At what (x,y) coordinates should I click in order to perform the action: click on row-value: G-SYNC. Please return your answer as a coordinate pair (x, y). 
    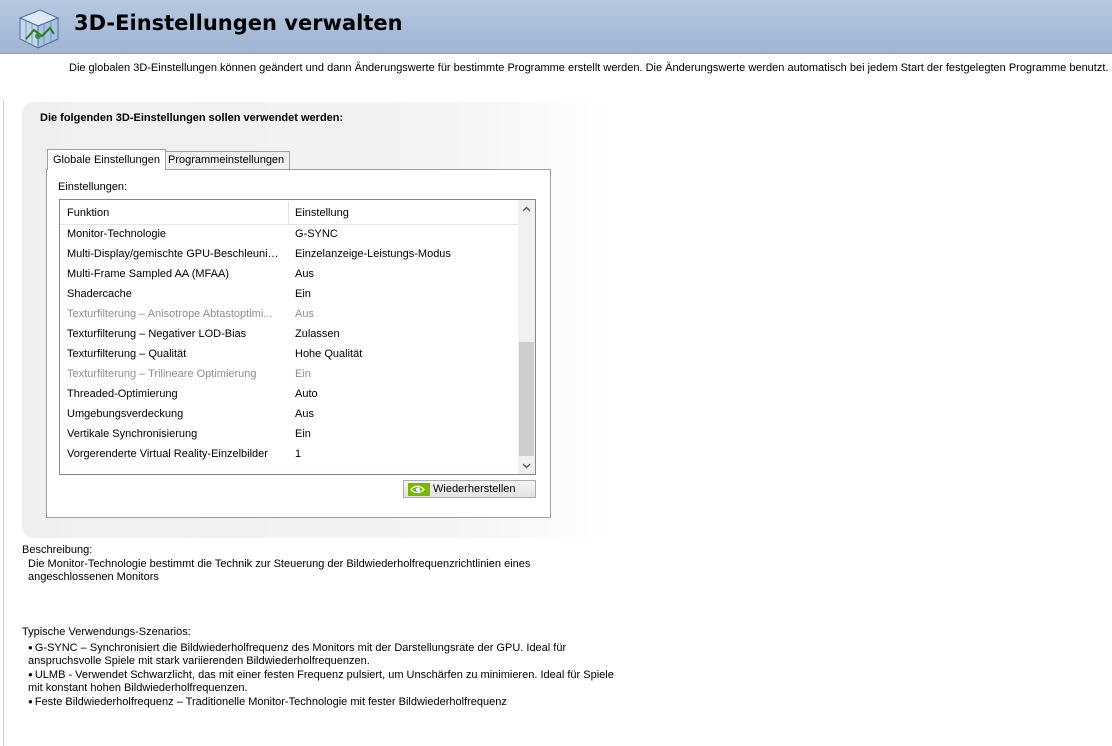
    Looking at the image, I should click on (316, 234).